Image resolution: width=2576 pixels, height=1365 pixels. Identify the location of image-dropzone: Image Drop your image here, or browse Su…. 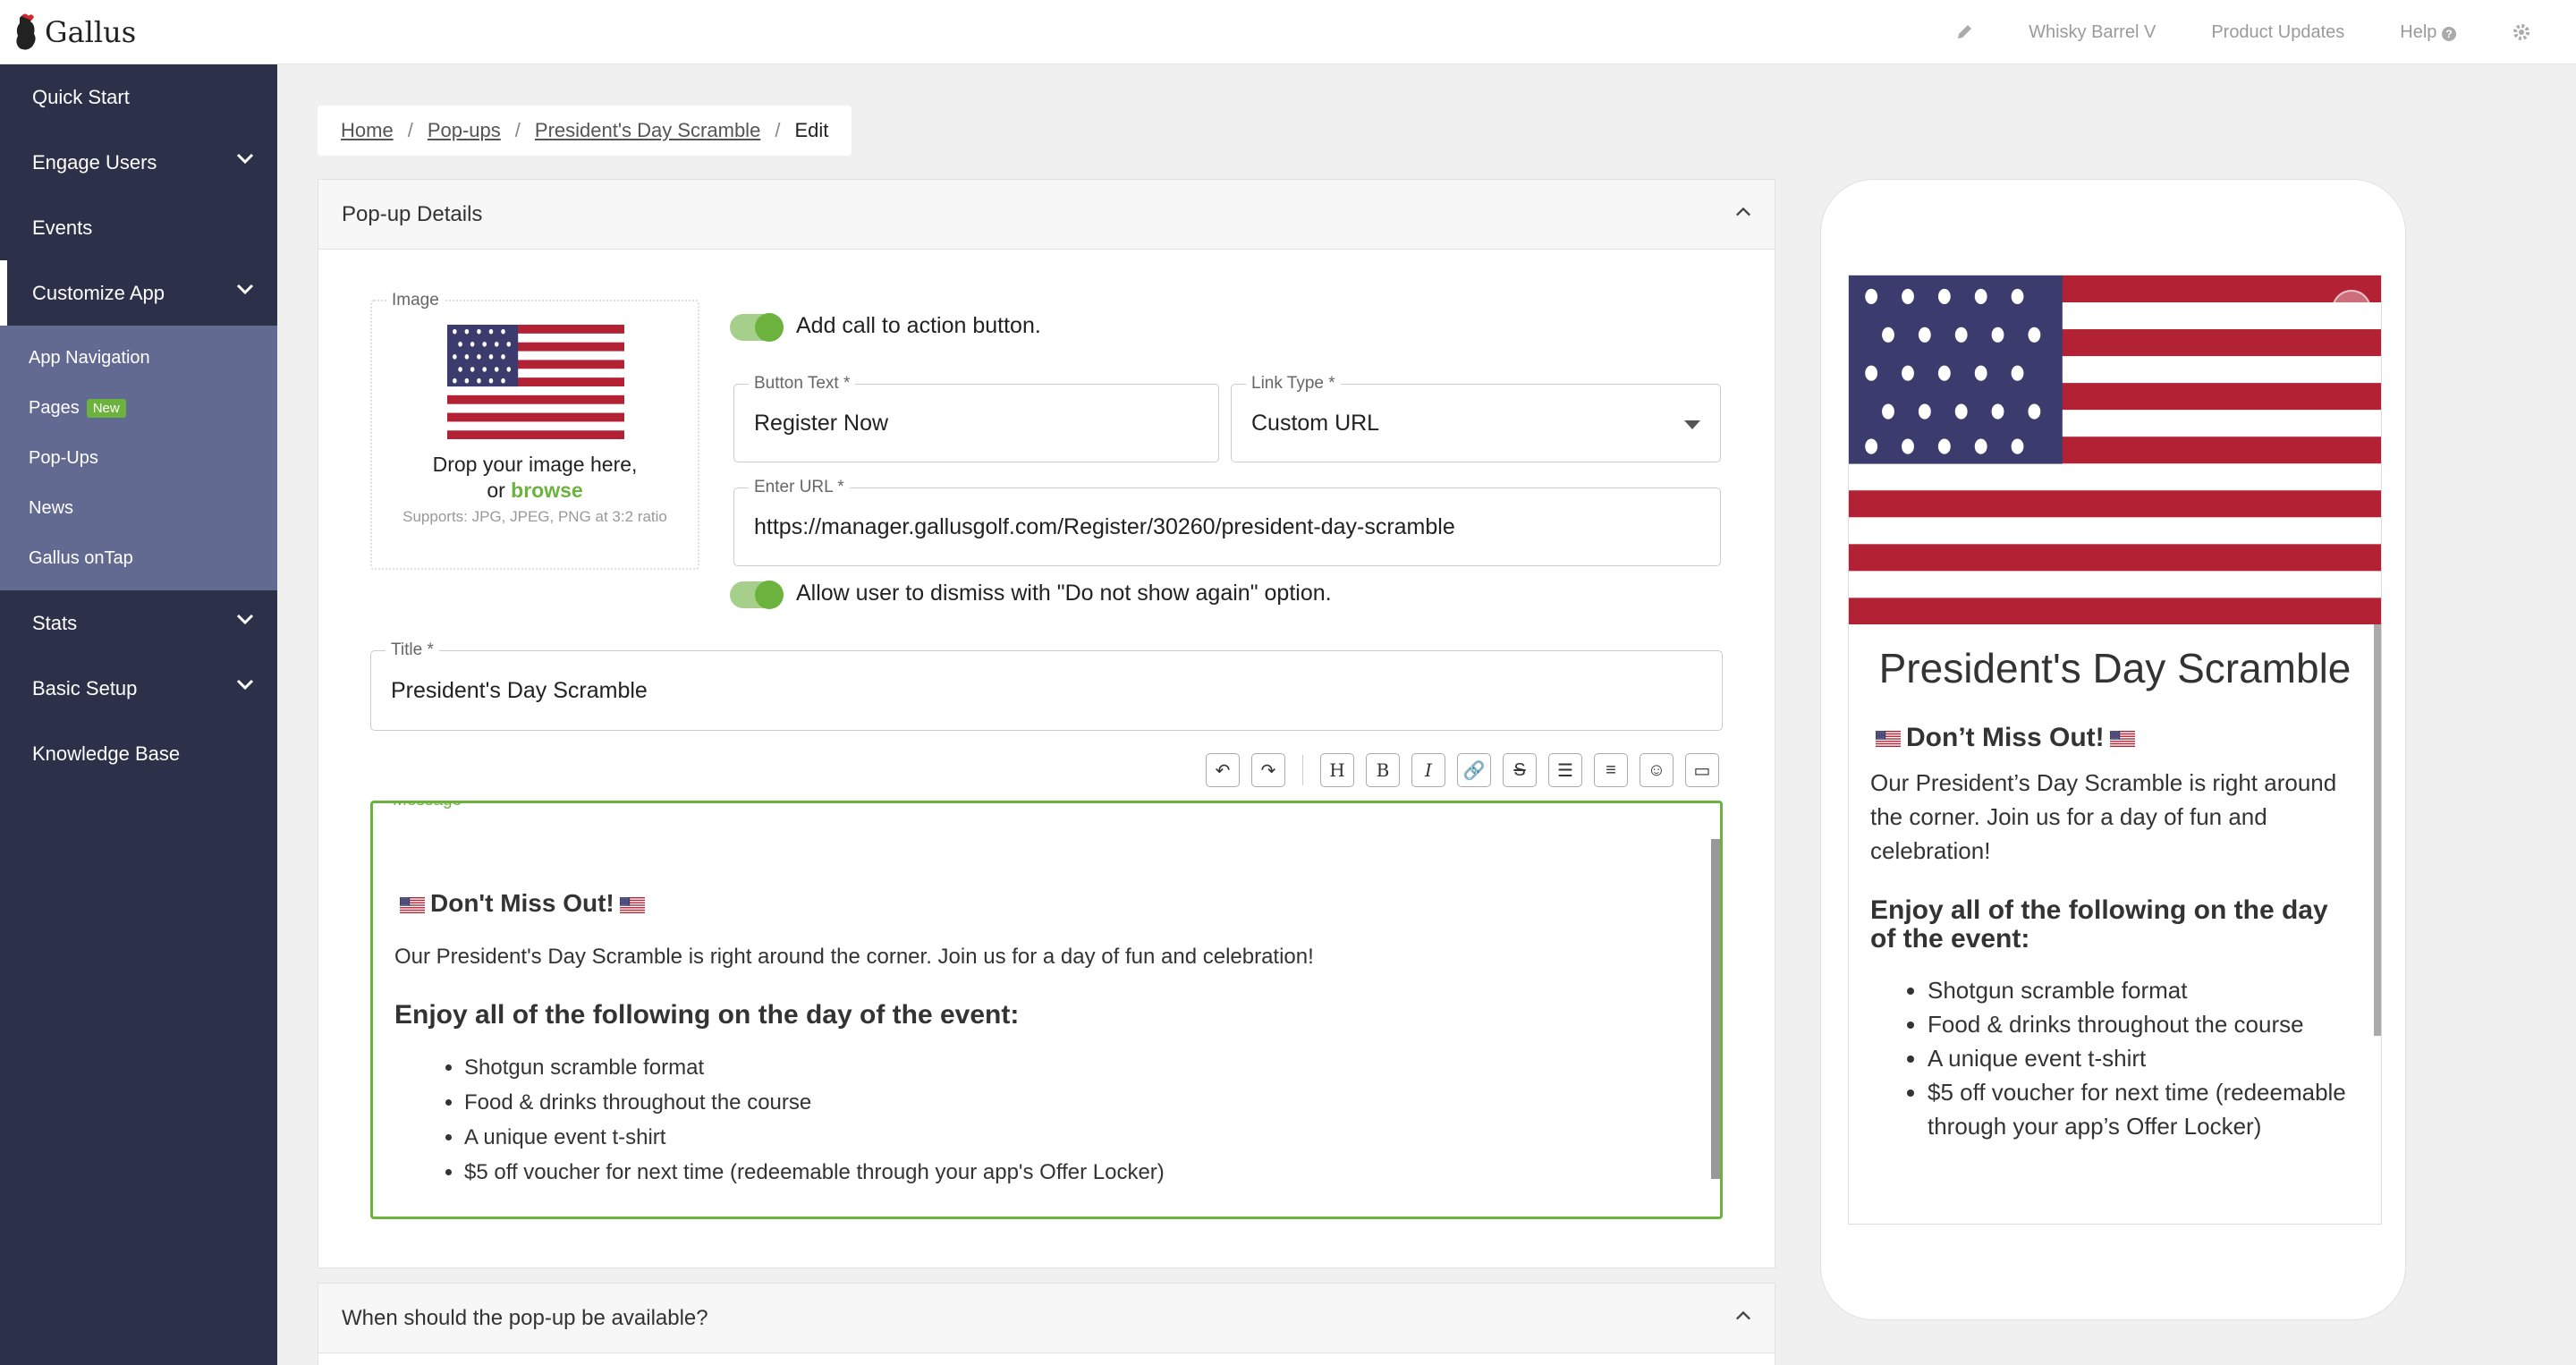
(534, 430).